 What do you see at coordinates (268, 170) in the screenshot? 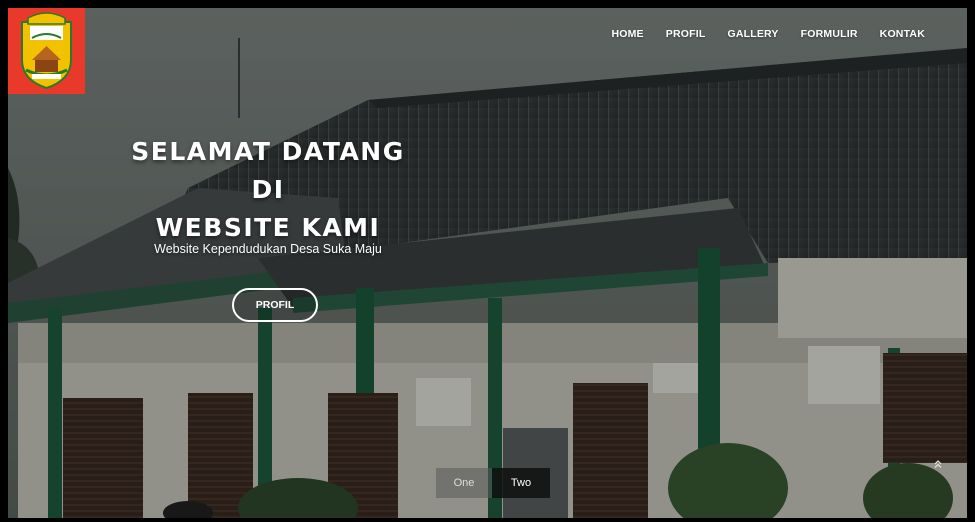
I see `hero-headline-line1: SELAMAT DATANG DI` at bounding box center [268, 170].